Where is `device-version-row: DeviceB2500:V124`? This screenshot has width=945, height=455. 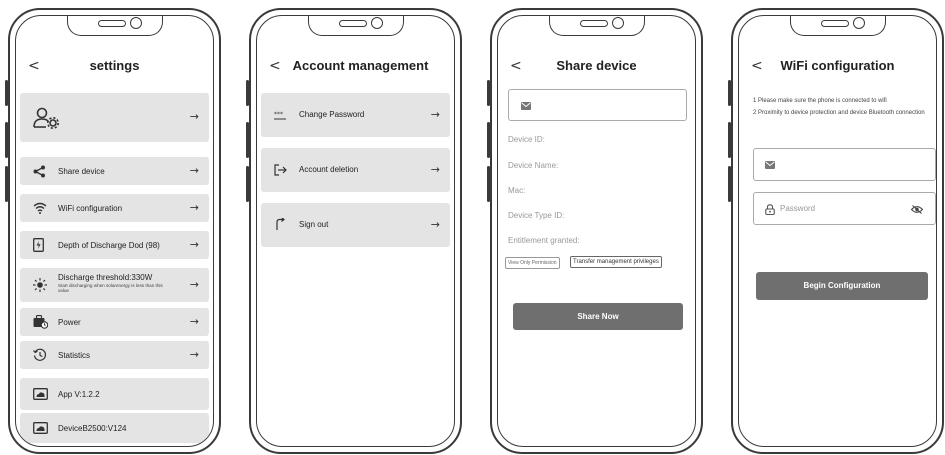
device-version-row: DeviceB2500:V124 is located at coordinates (114, 428).